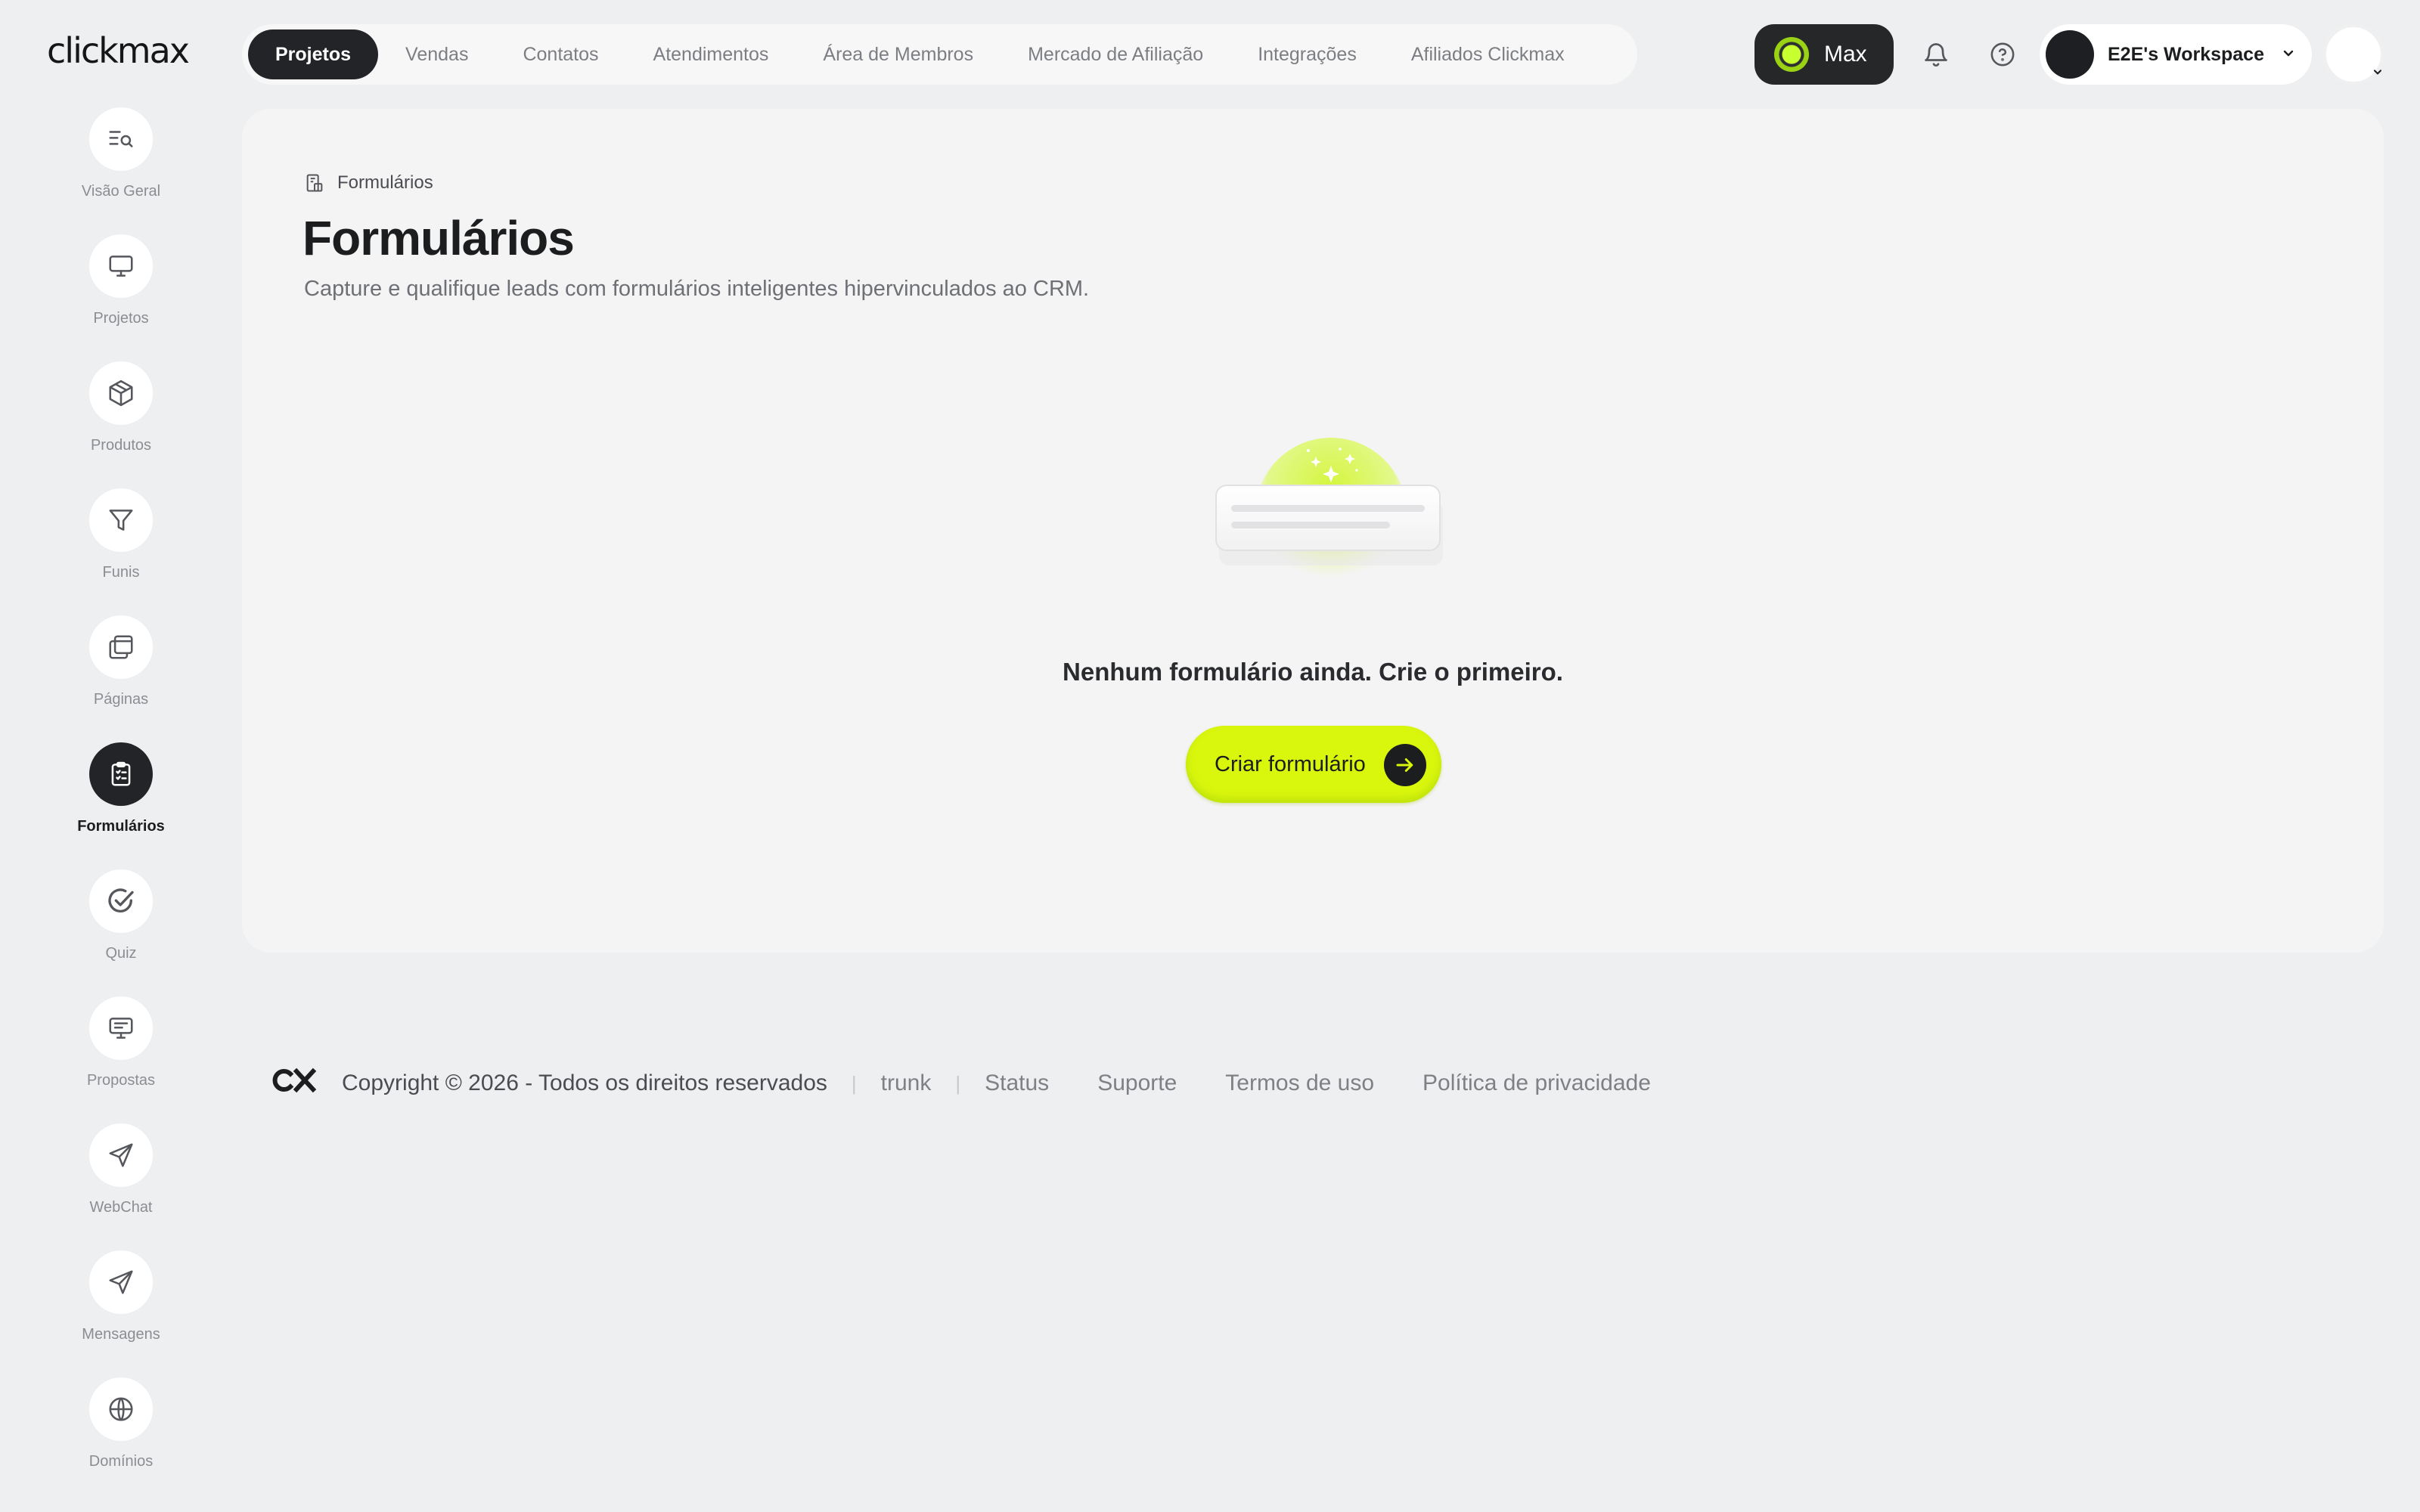  I want to click on sidebar-item-webchat: WebChat, so click(121, 1180).